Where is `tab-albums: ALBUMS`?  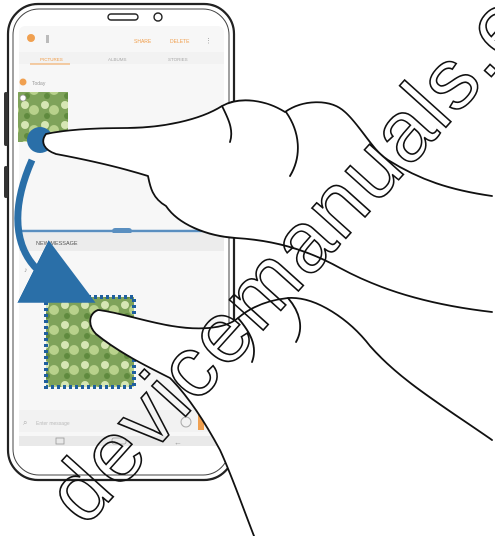 tab-albums: ALBUMS is located at coordinates (117, 59).